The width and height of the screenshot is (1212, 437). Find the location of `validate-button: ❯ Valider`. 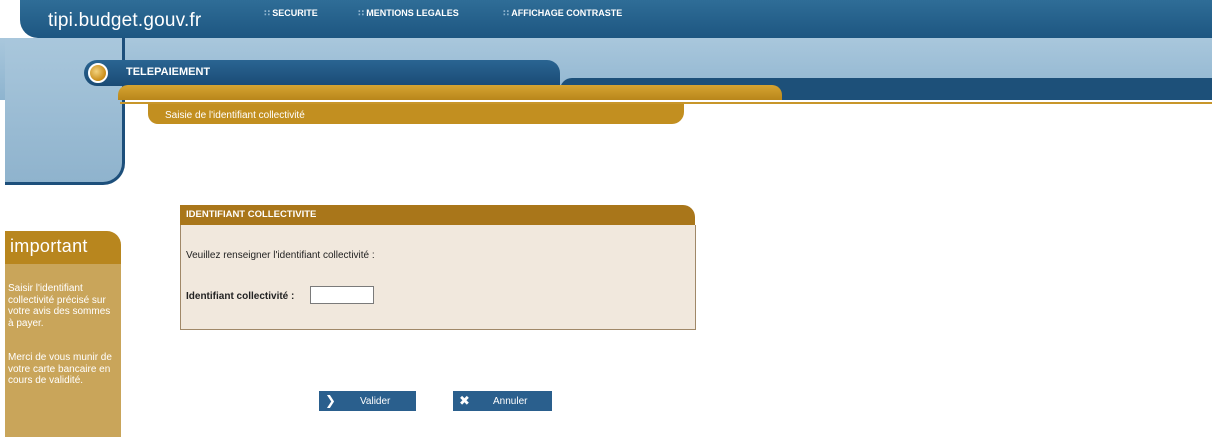

validate-button: ❯ Valider is located at coordinates (367, 401).